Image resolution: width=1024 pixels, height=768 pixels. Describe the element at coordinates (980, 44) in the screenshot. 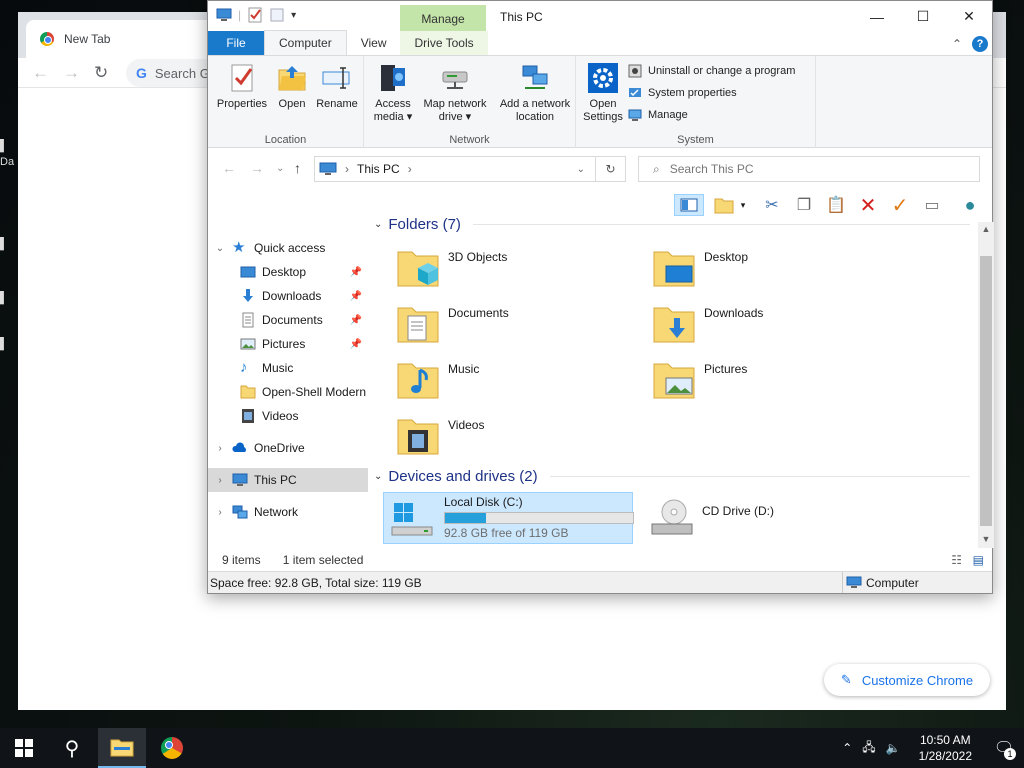

I see `help-icon: ?` at that location.